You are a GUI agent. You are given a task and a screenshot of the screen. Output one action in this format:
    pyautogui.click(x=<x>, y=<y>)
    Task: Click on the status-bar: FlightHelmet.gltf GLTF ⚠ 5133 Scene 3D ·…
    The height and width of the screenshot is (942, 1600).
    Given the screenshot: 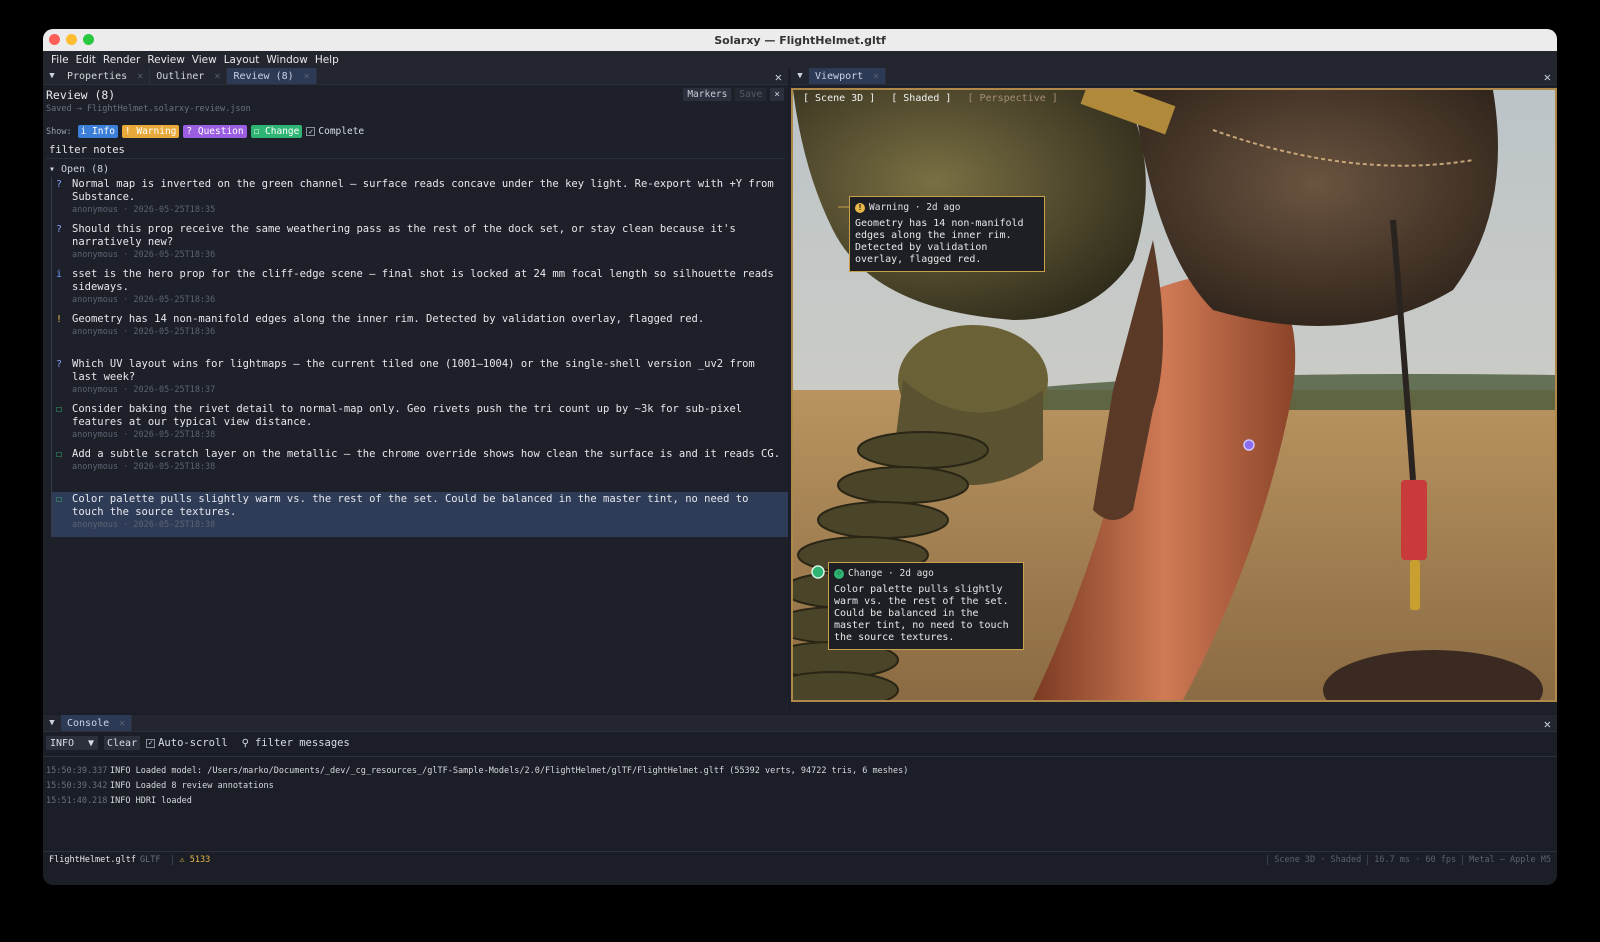 What is the action you would take?
    pyautogui.click(x=800, y=859)
    